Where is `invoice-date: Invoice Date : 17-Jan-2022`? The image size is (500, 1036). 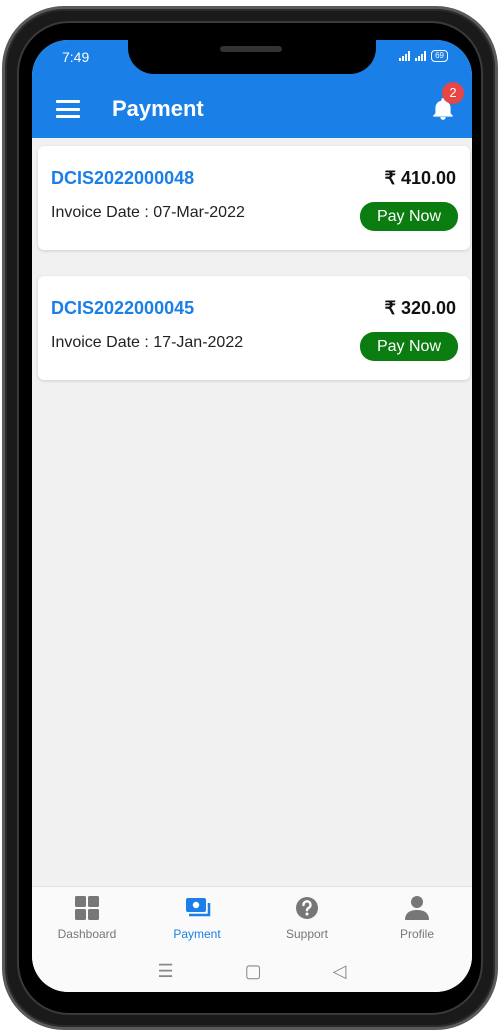 invoice-date: Invoice Date : 17-Jan-2022 is located at coordinates (147, 342).